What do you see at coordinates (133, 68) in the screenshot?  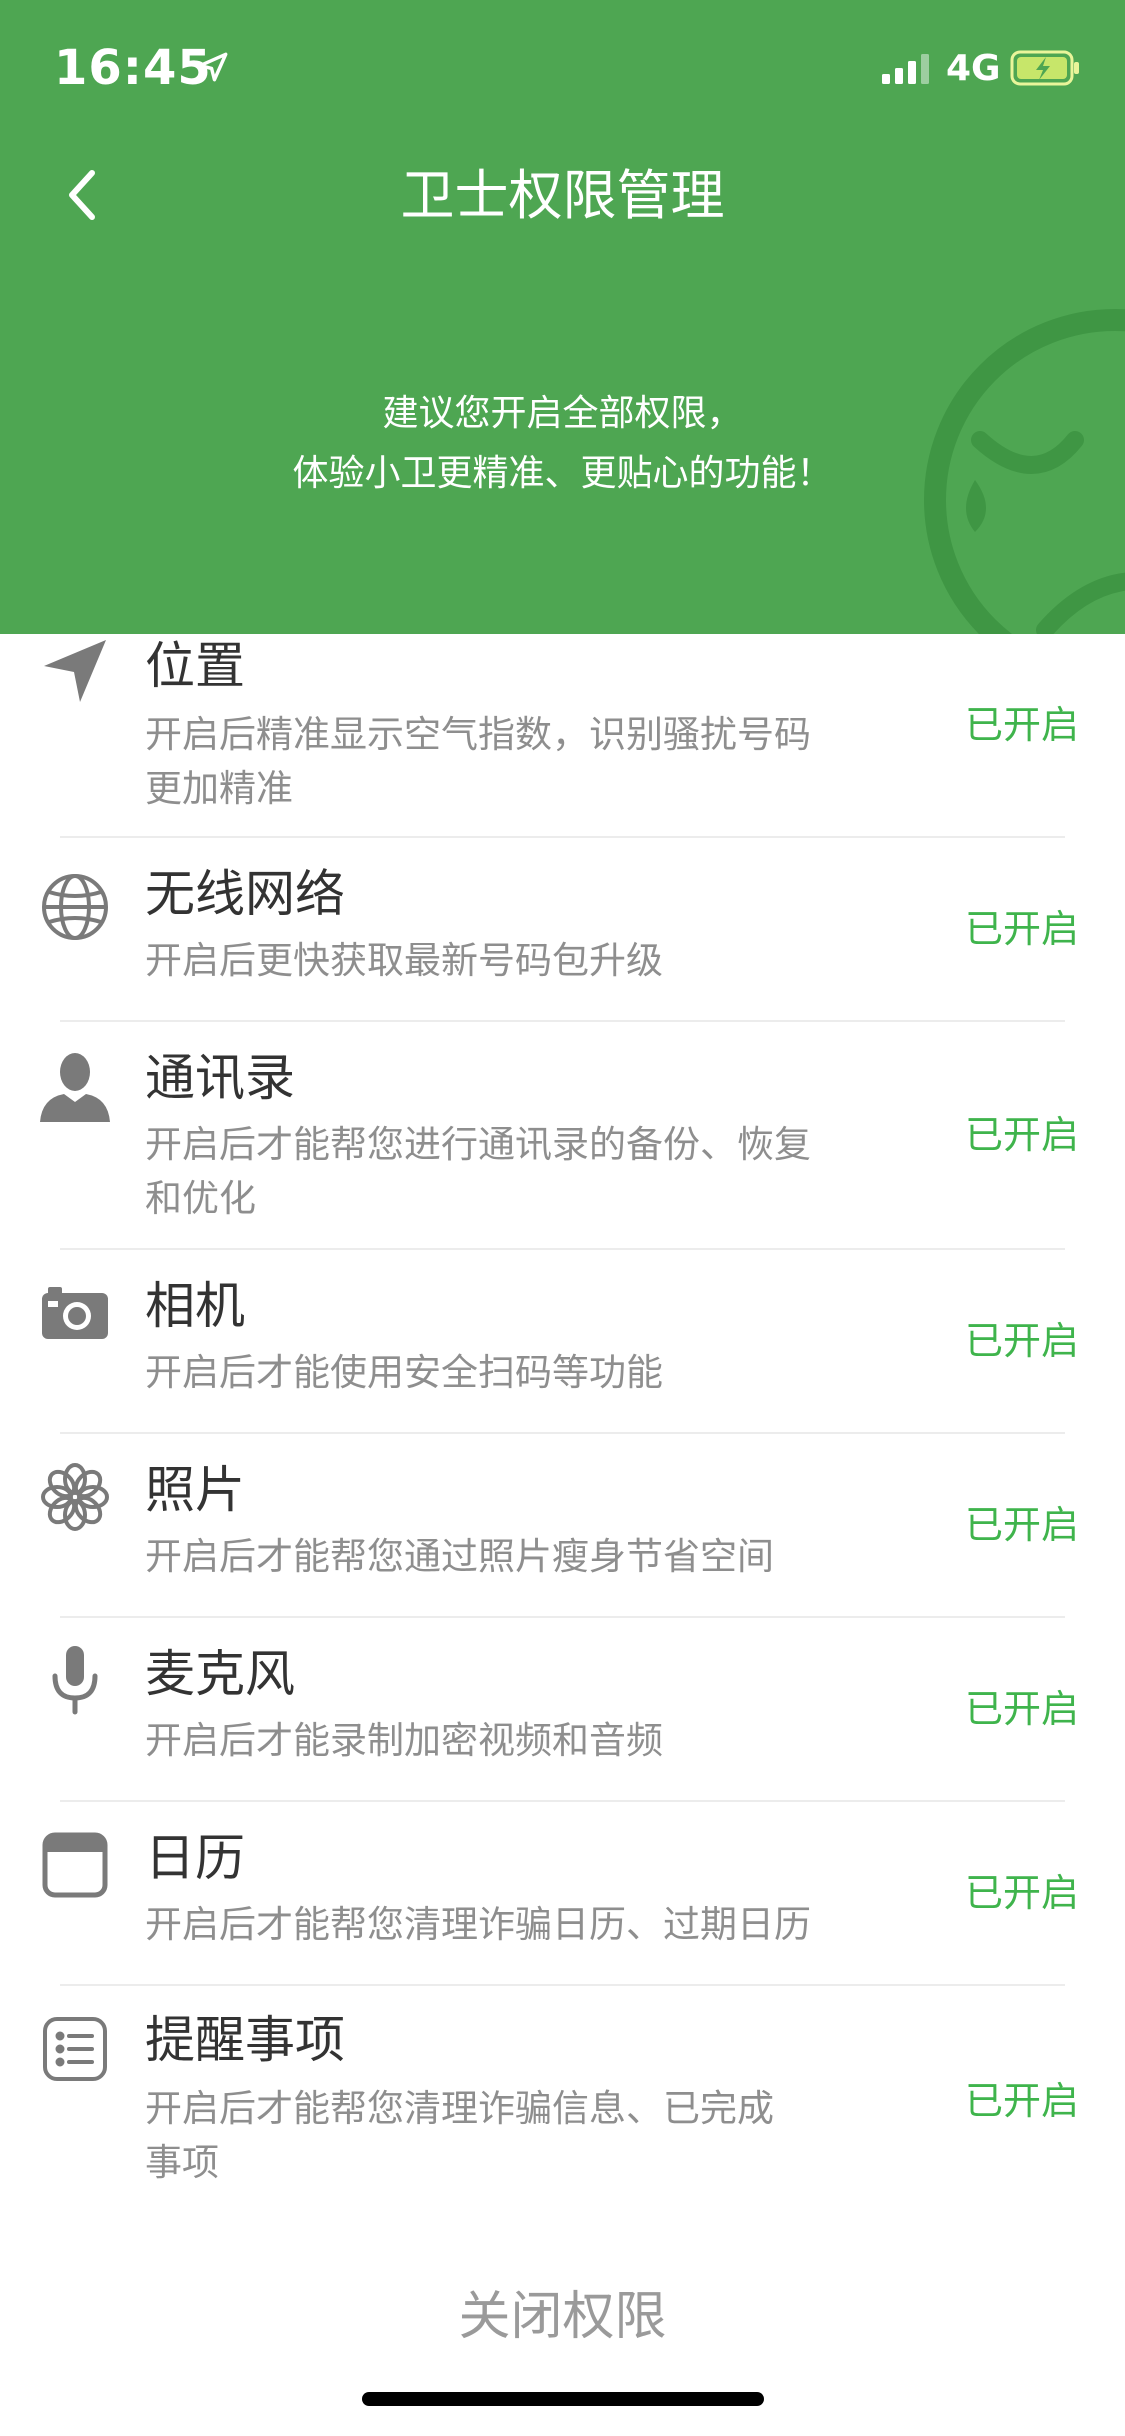 I see `status-time: 16:45` at bounding box center [133, 68].